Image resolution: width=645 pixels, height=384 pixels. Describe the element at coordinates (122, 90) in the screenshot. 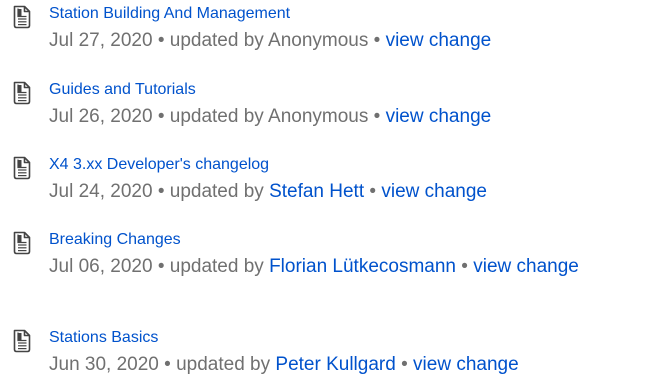

I see `page-title-link: Guides and Tutorials` at that location.